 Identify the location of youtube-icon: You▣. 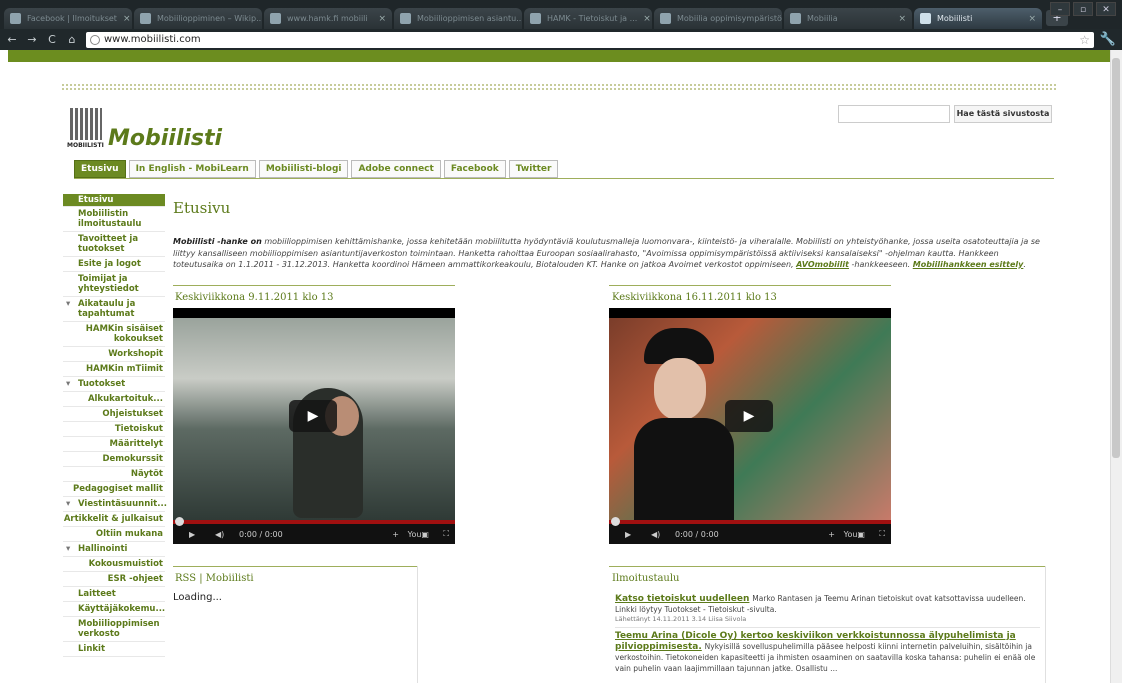
(418, 534).